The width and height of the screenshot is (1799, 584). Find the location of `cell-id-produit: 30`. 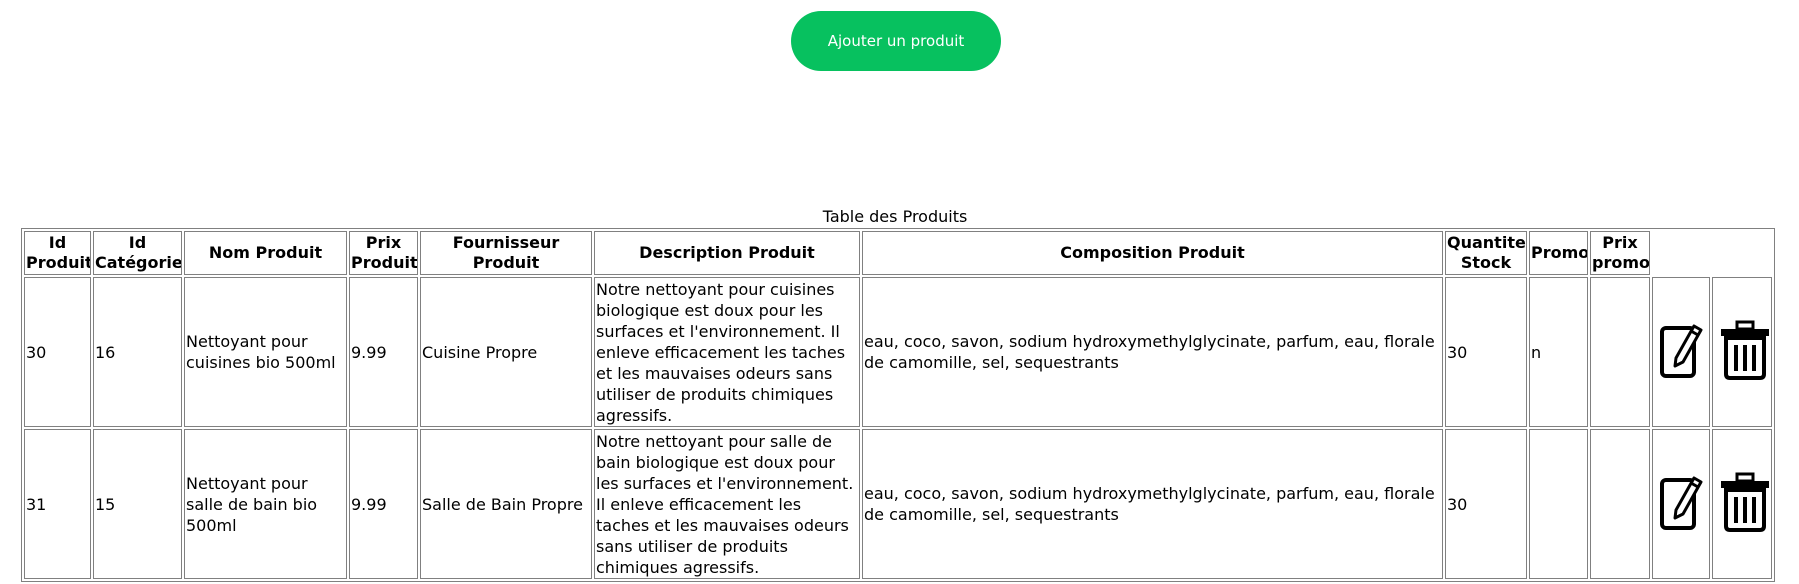

cell-id-produit: 30 is located at coordinates (57, 352).